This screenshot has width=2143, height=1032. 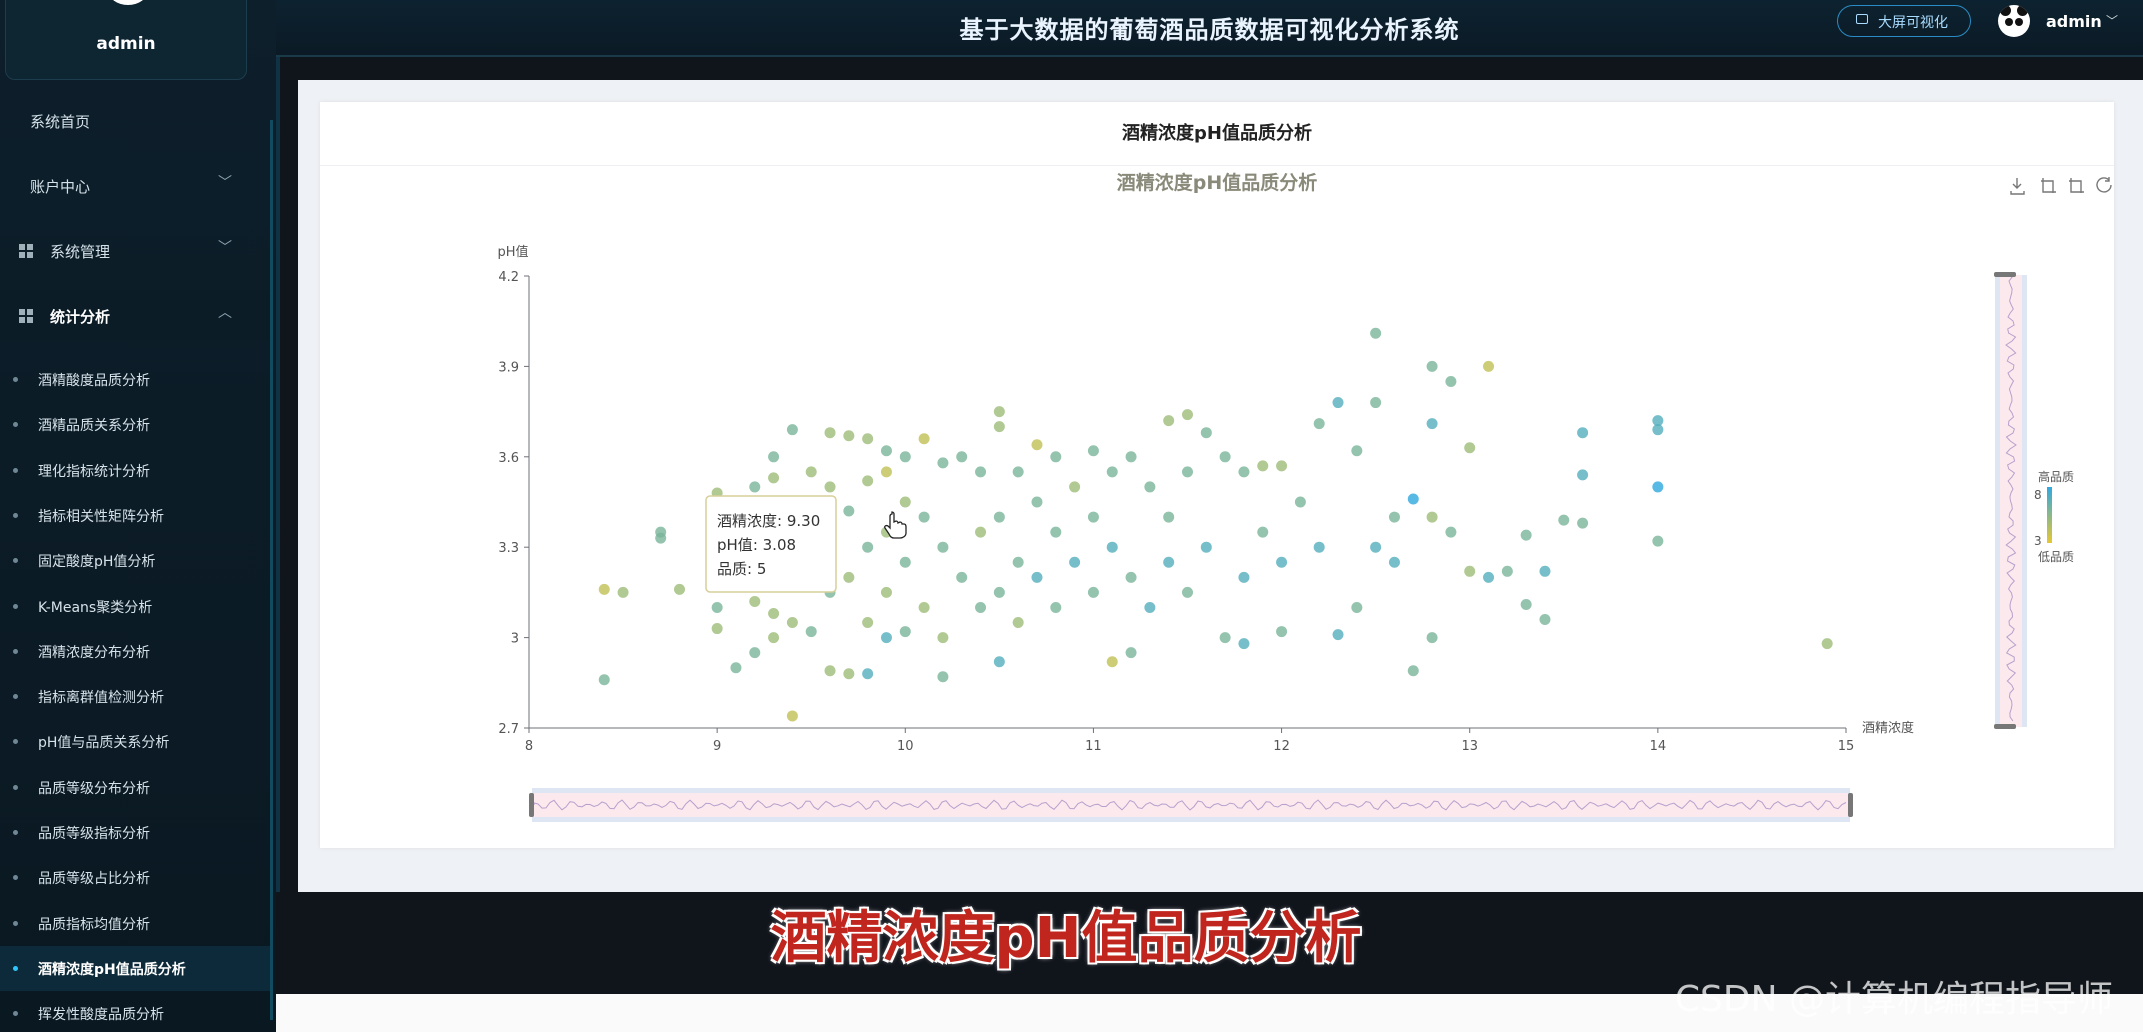 I want to click on sidebar-sub-item: 指标离群值检测分析, so click(x=136, y=696).